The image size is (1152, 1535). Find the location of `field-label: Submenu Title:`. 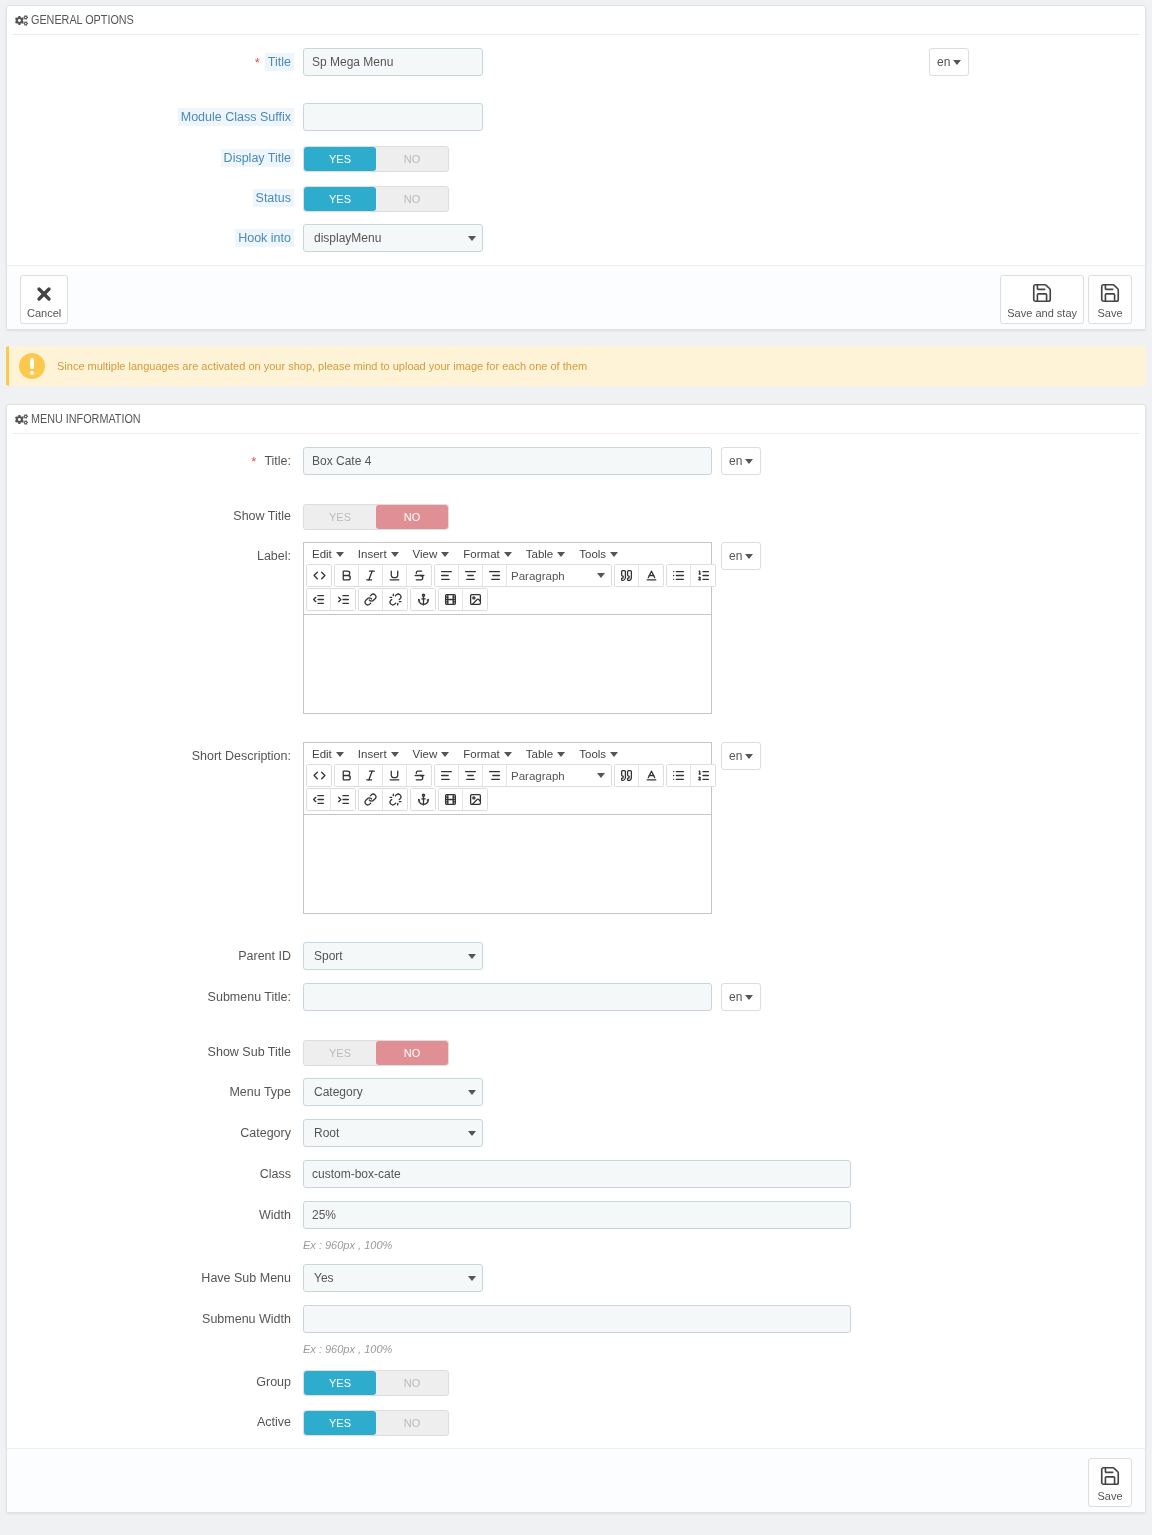

field-label: Submenu Title: is located at coordinates (249, 997).